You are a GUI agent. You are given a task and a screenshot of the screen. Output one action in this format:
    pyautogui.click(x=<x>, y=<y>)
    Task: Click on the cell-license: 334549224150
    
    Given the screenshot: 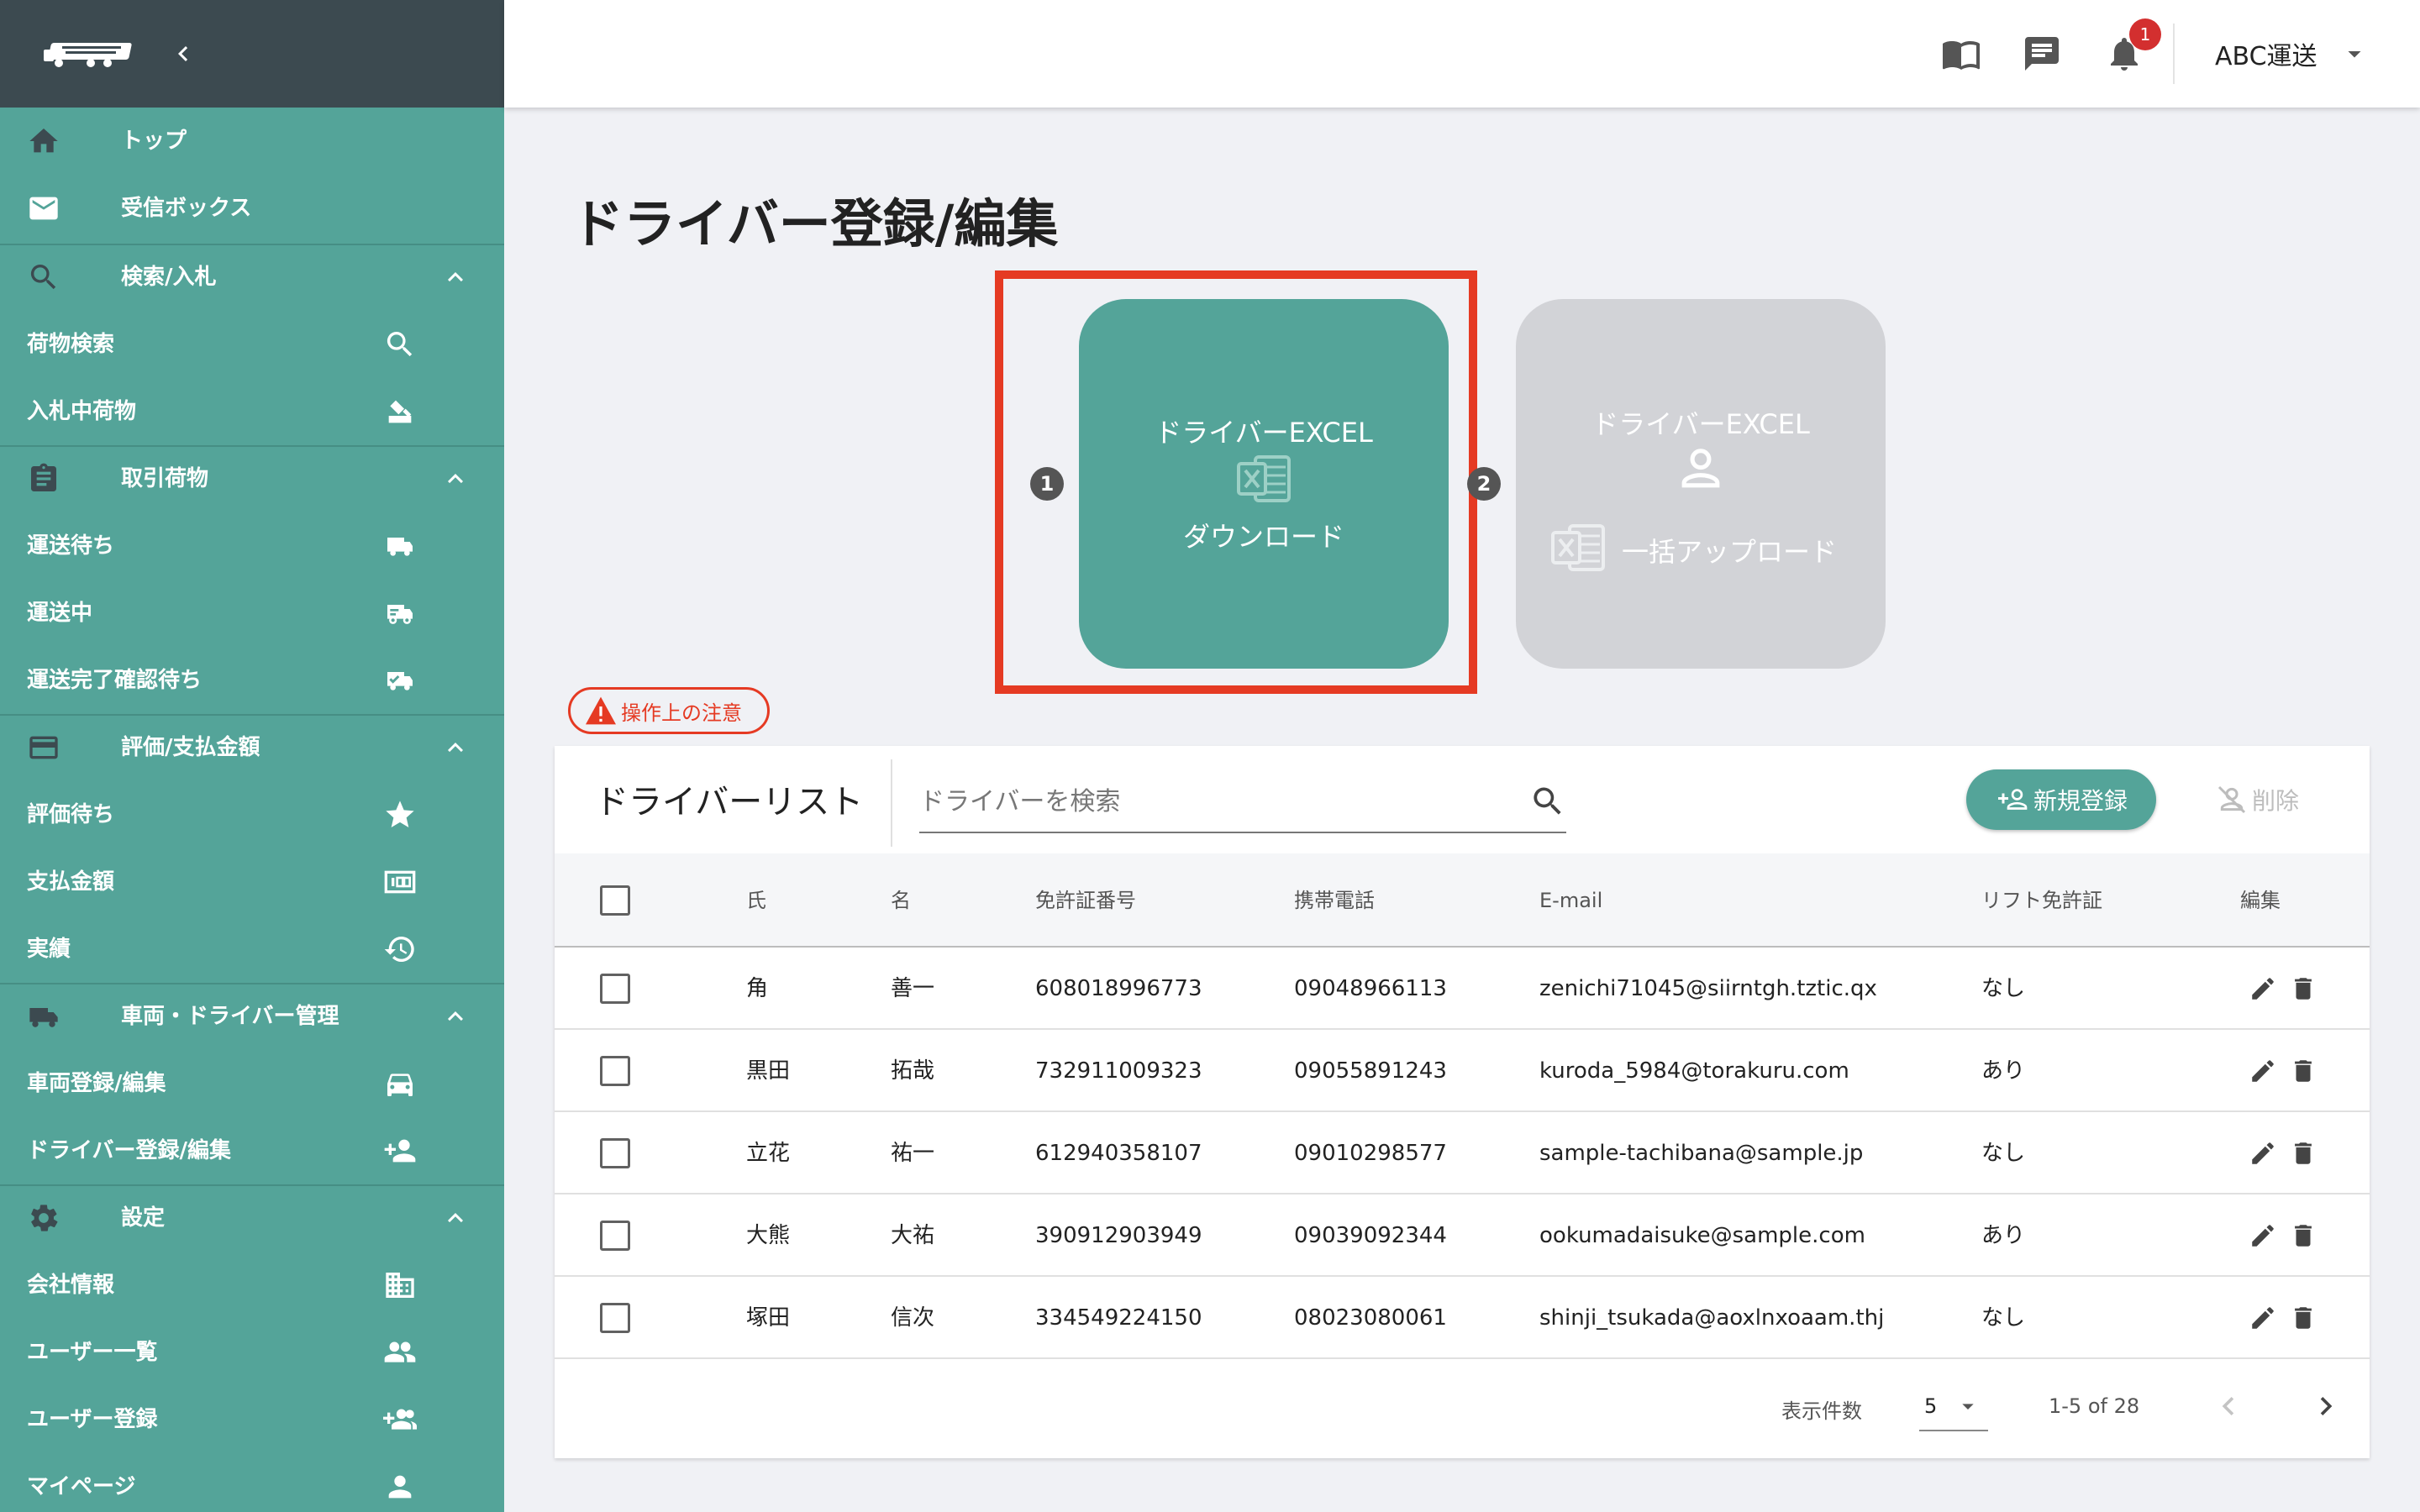 What is the action you would take?
    pyautogui.click(x=1118, y=1318)
    